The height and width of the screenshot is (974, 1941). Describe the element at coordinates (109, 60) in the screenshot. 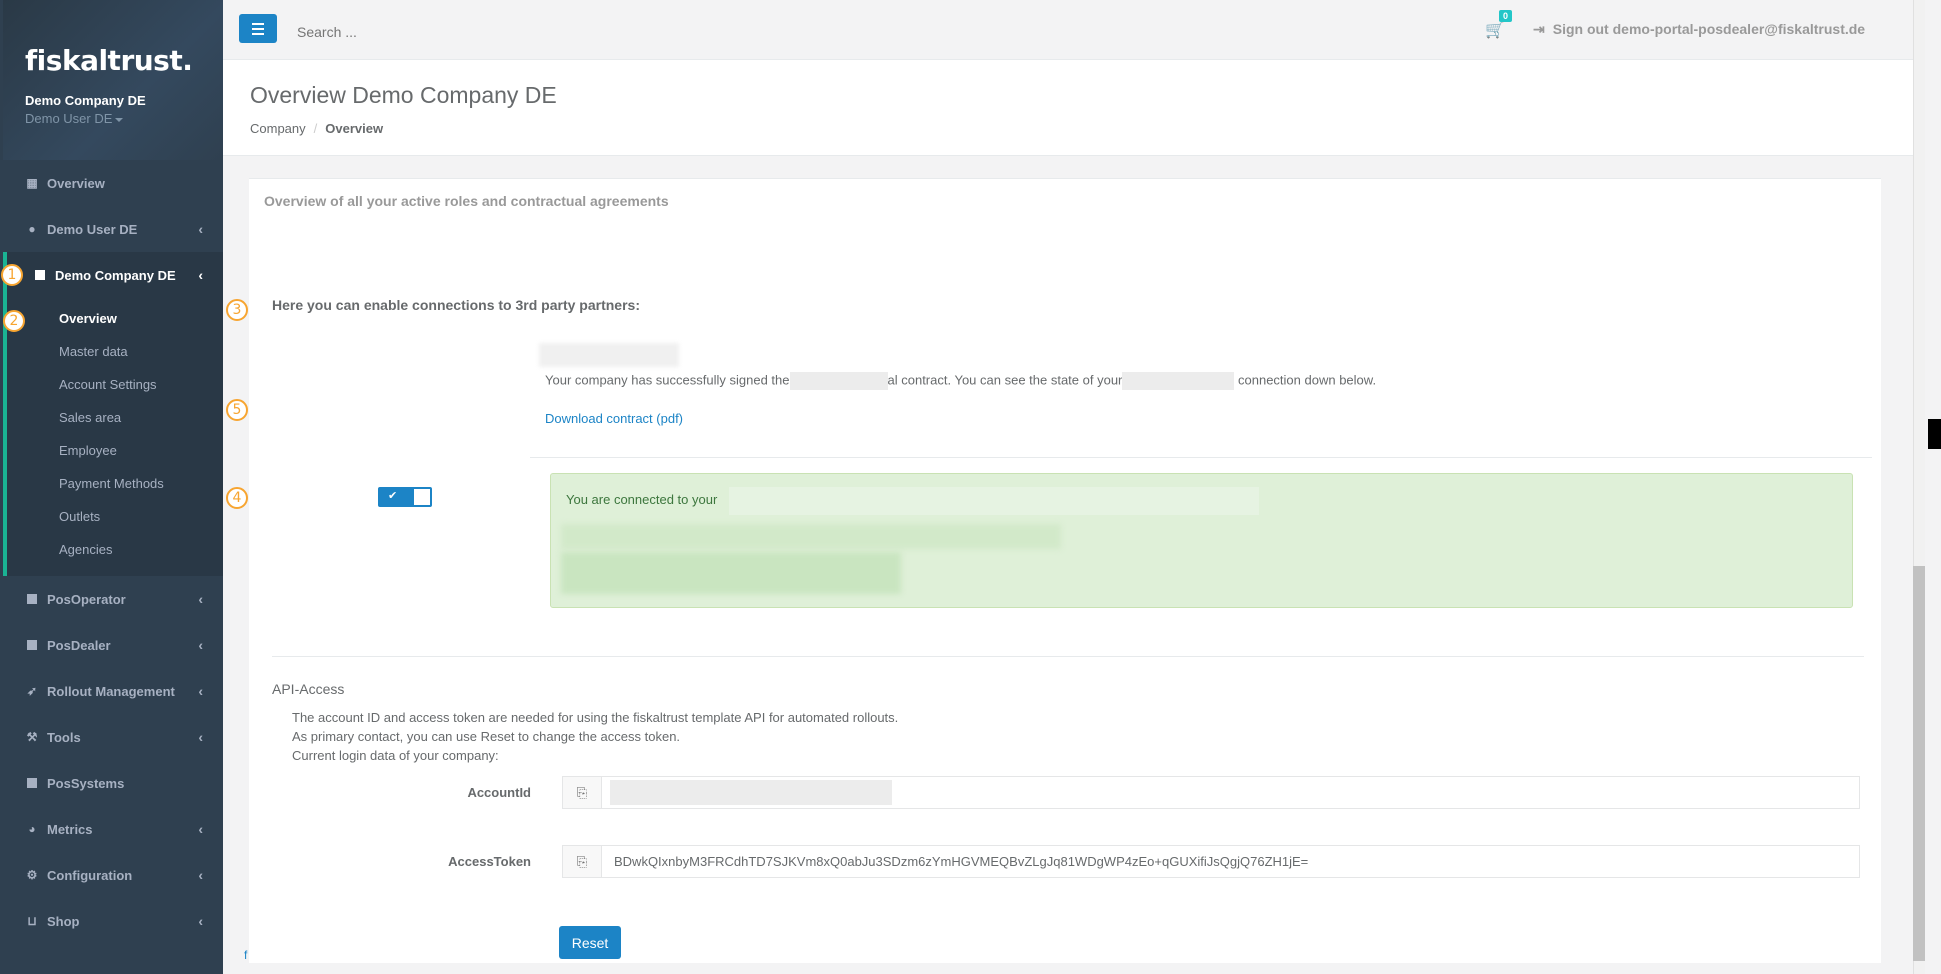

I see `logo: fiskaltrust.` at that location.